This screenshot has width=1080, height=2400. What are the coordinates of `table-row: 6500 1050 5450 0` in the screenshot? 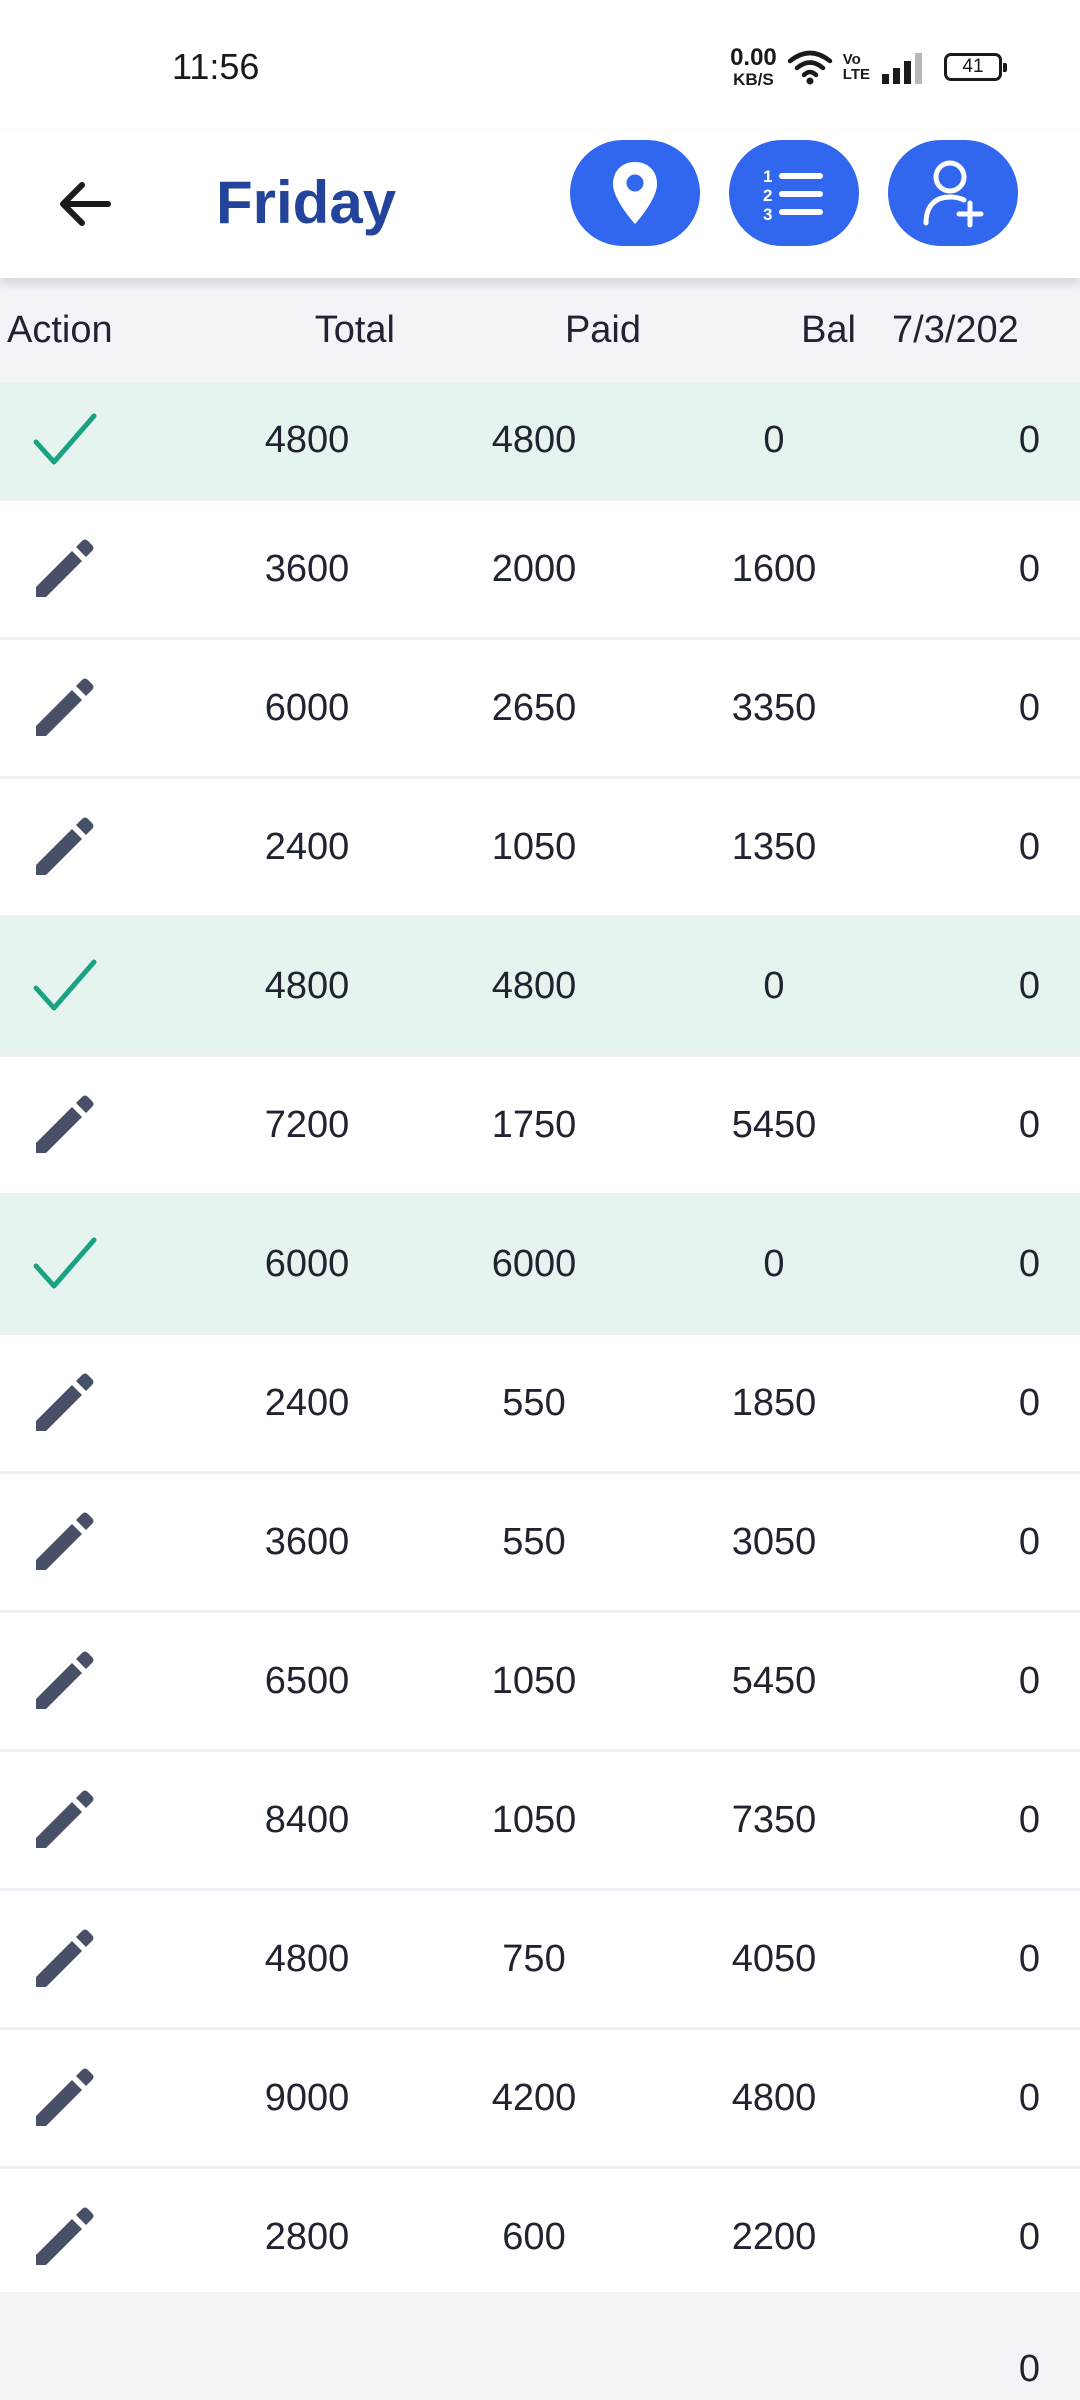 It's located at (540, 1682).